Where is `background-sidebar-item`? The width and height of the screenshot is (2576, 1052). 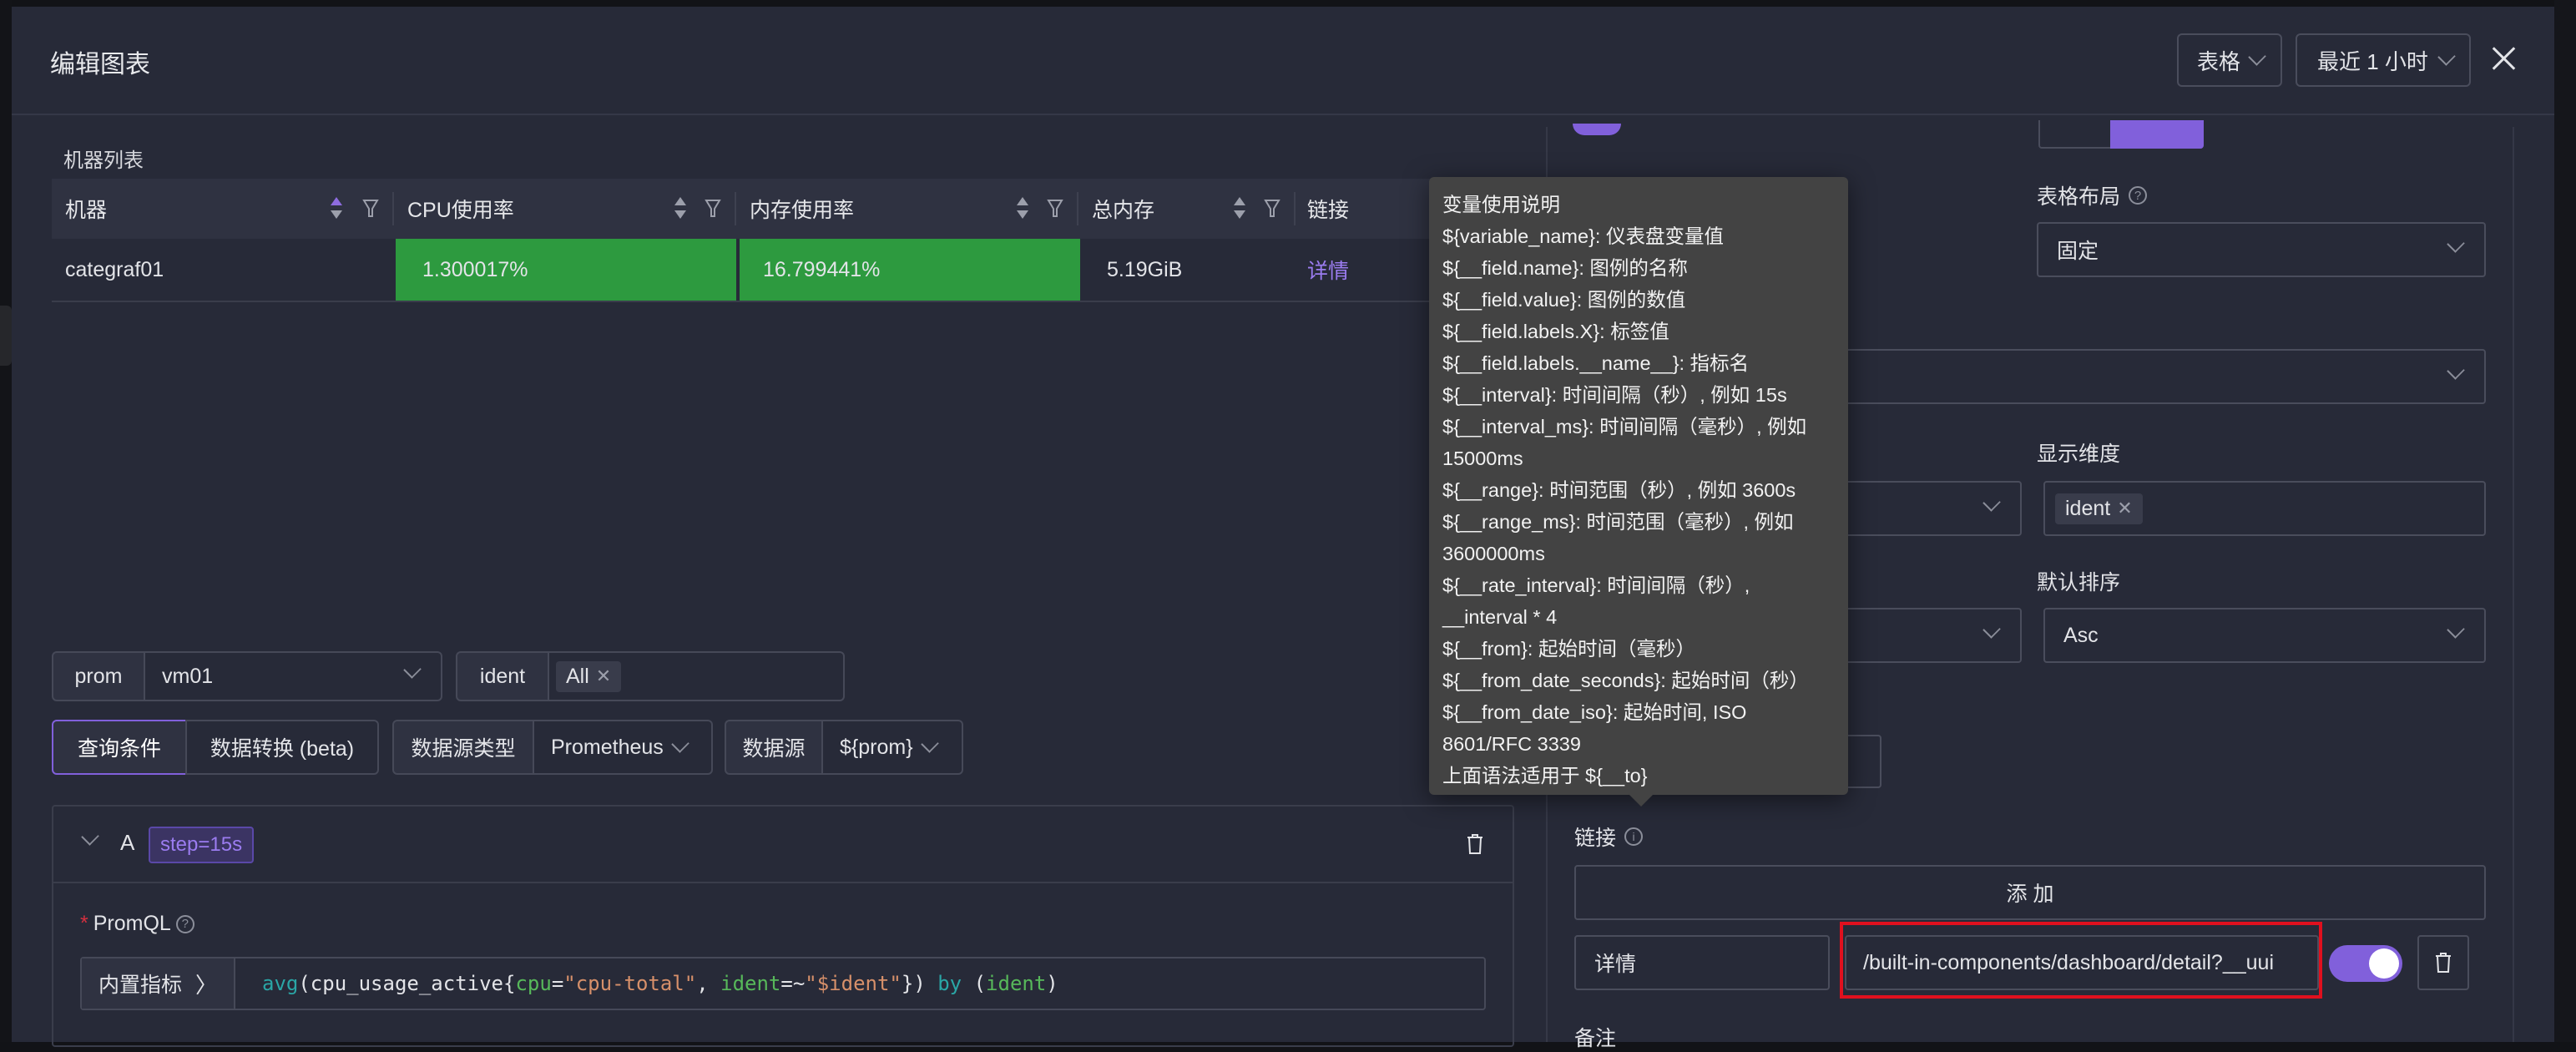
background-sidebar-item is located at coordinates (6, 336).